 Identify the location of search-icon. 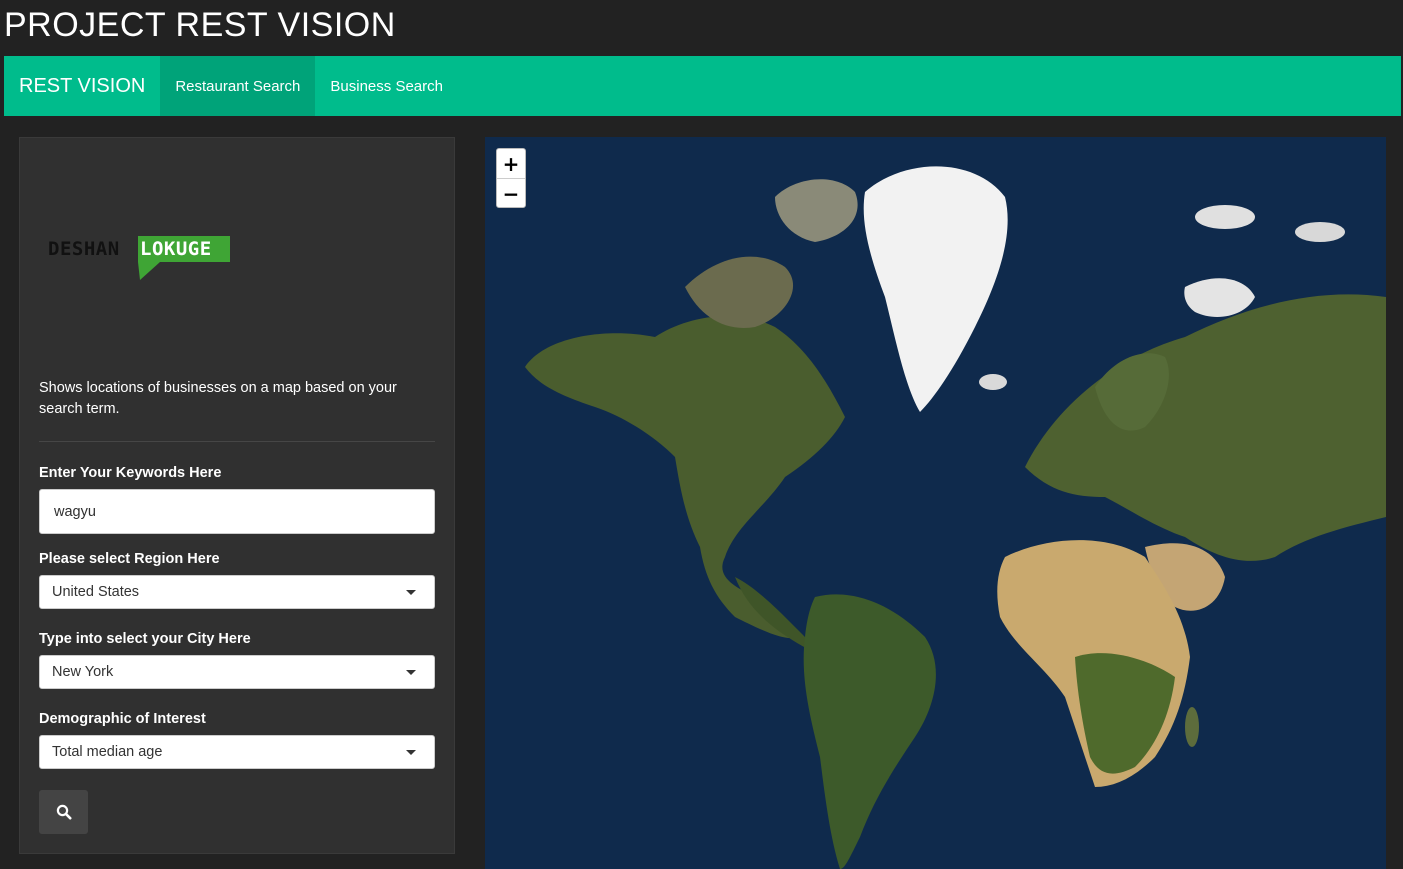
(63, 812).